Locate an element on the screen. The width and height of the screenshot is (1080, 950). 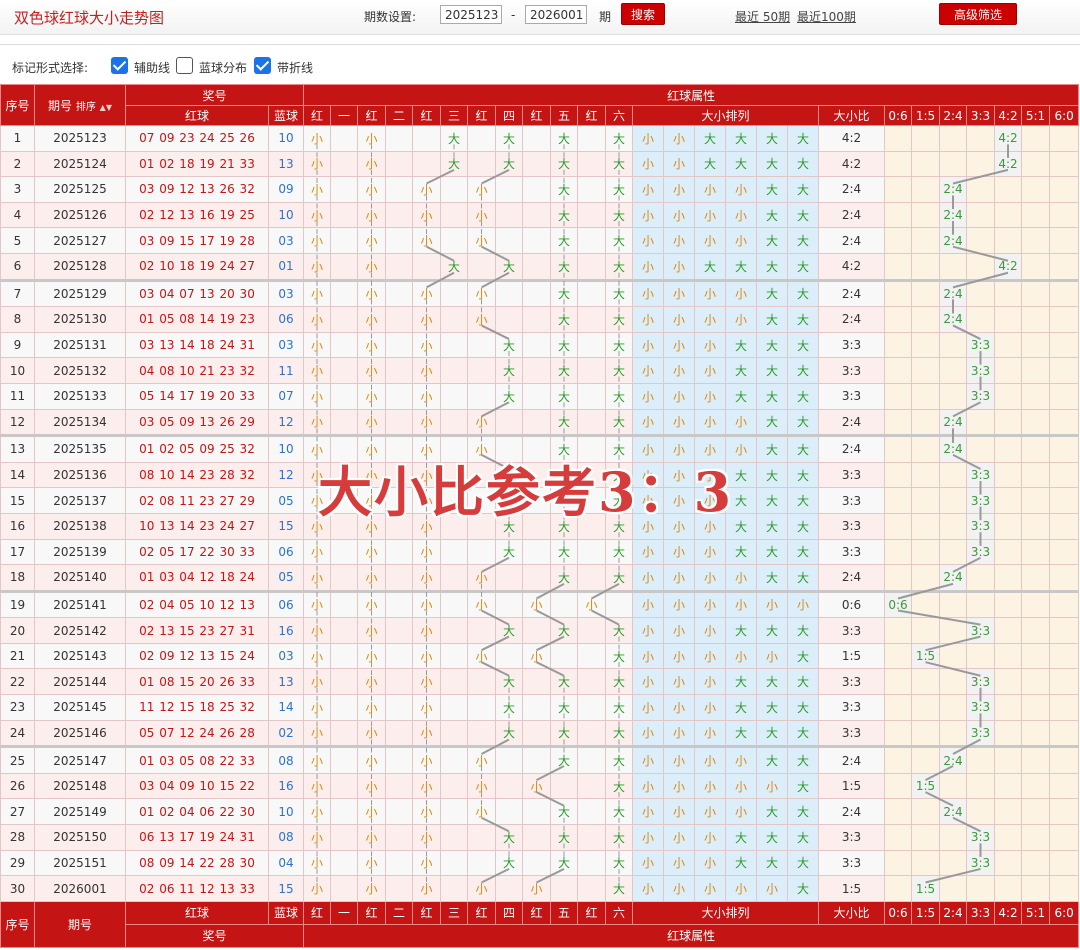
dist-cell-2: 2:4 is located at coordinates (953, 578).